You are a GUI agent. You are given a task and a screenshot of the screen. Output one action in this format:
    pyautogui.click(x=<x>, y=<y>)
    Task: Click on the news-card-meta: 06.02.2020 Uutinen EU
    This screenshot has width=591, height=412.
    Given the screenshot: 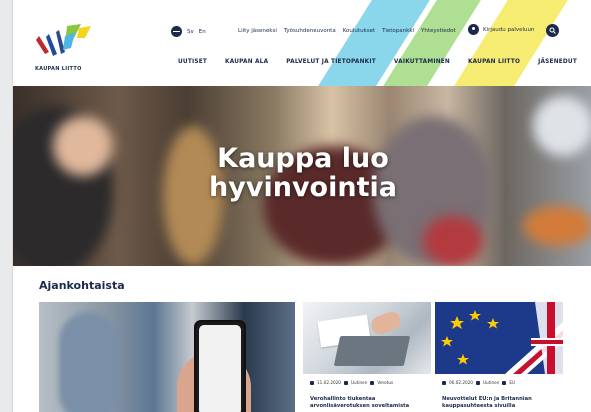 What is the action you would take?
    pyautogui.click(x=478, y=382)
    